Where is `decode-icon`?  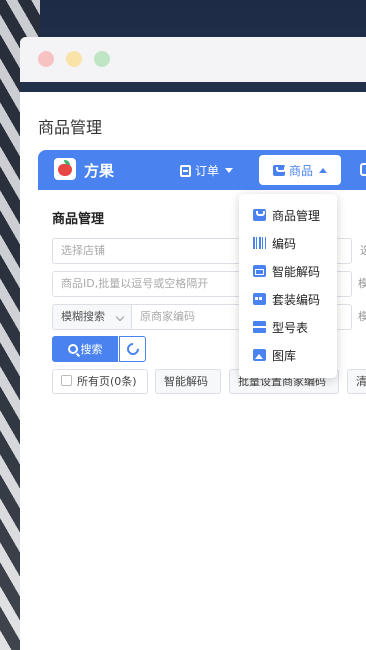 decode-icon is located at coordinates (259, 271).